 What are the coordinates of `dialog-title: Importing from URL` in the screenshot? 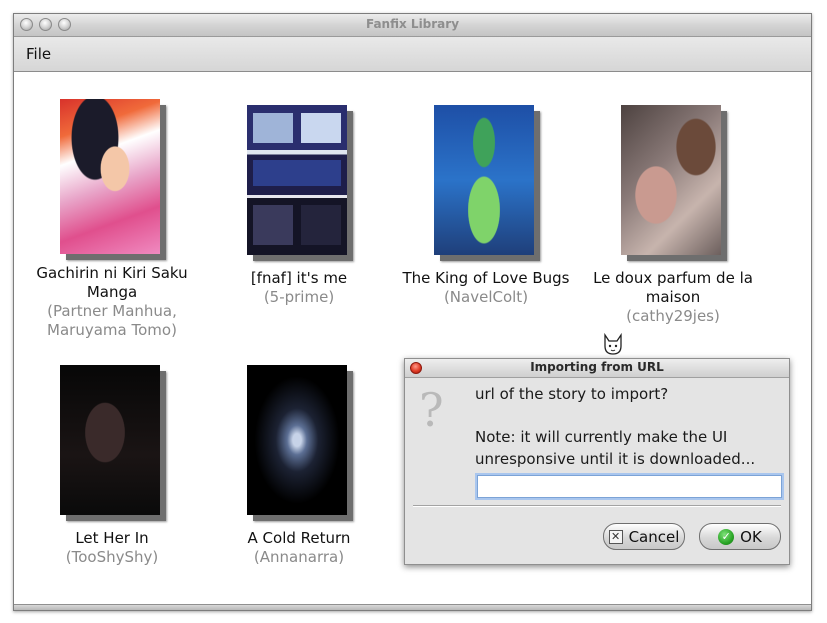 It's located at (597, 367).